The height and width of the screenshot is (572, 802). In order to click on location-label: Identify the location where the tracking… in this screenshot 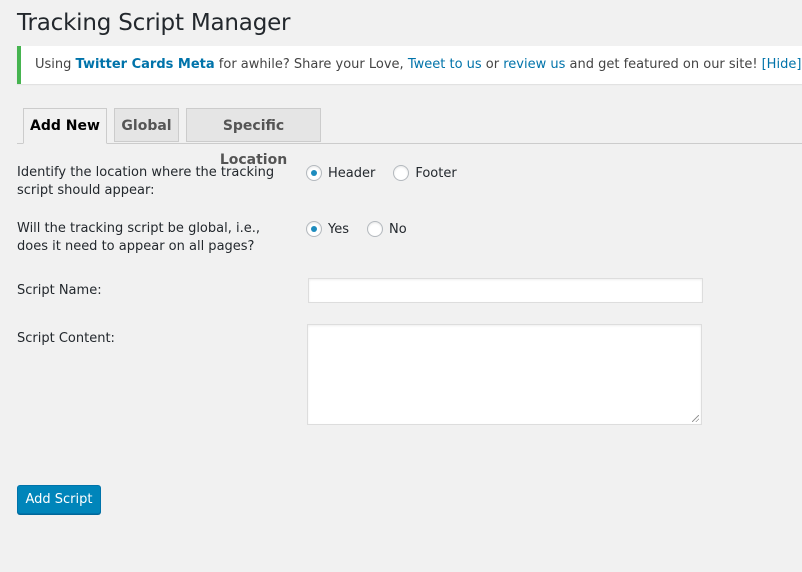, I will do `click(145, 182)`.